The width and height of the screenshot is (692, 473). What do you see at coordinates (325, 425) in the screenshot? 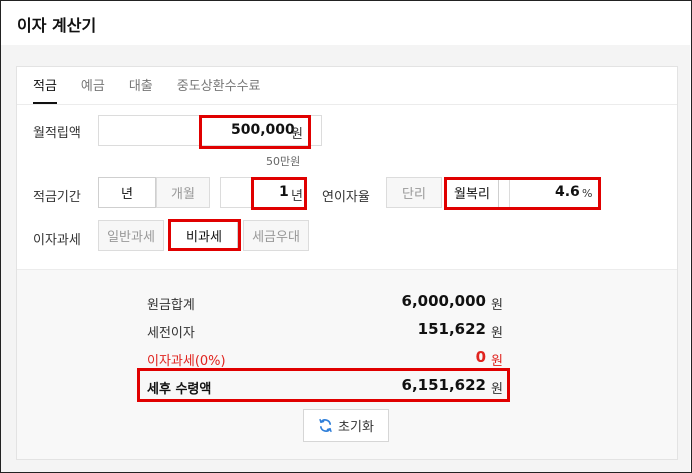
I see `refresh-icon` at bounding box center [325, 425].